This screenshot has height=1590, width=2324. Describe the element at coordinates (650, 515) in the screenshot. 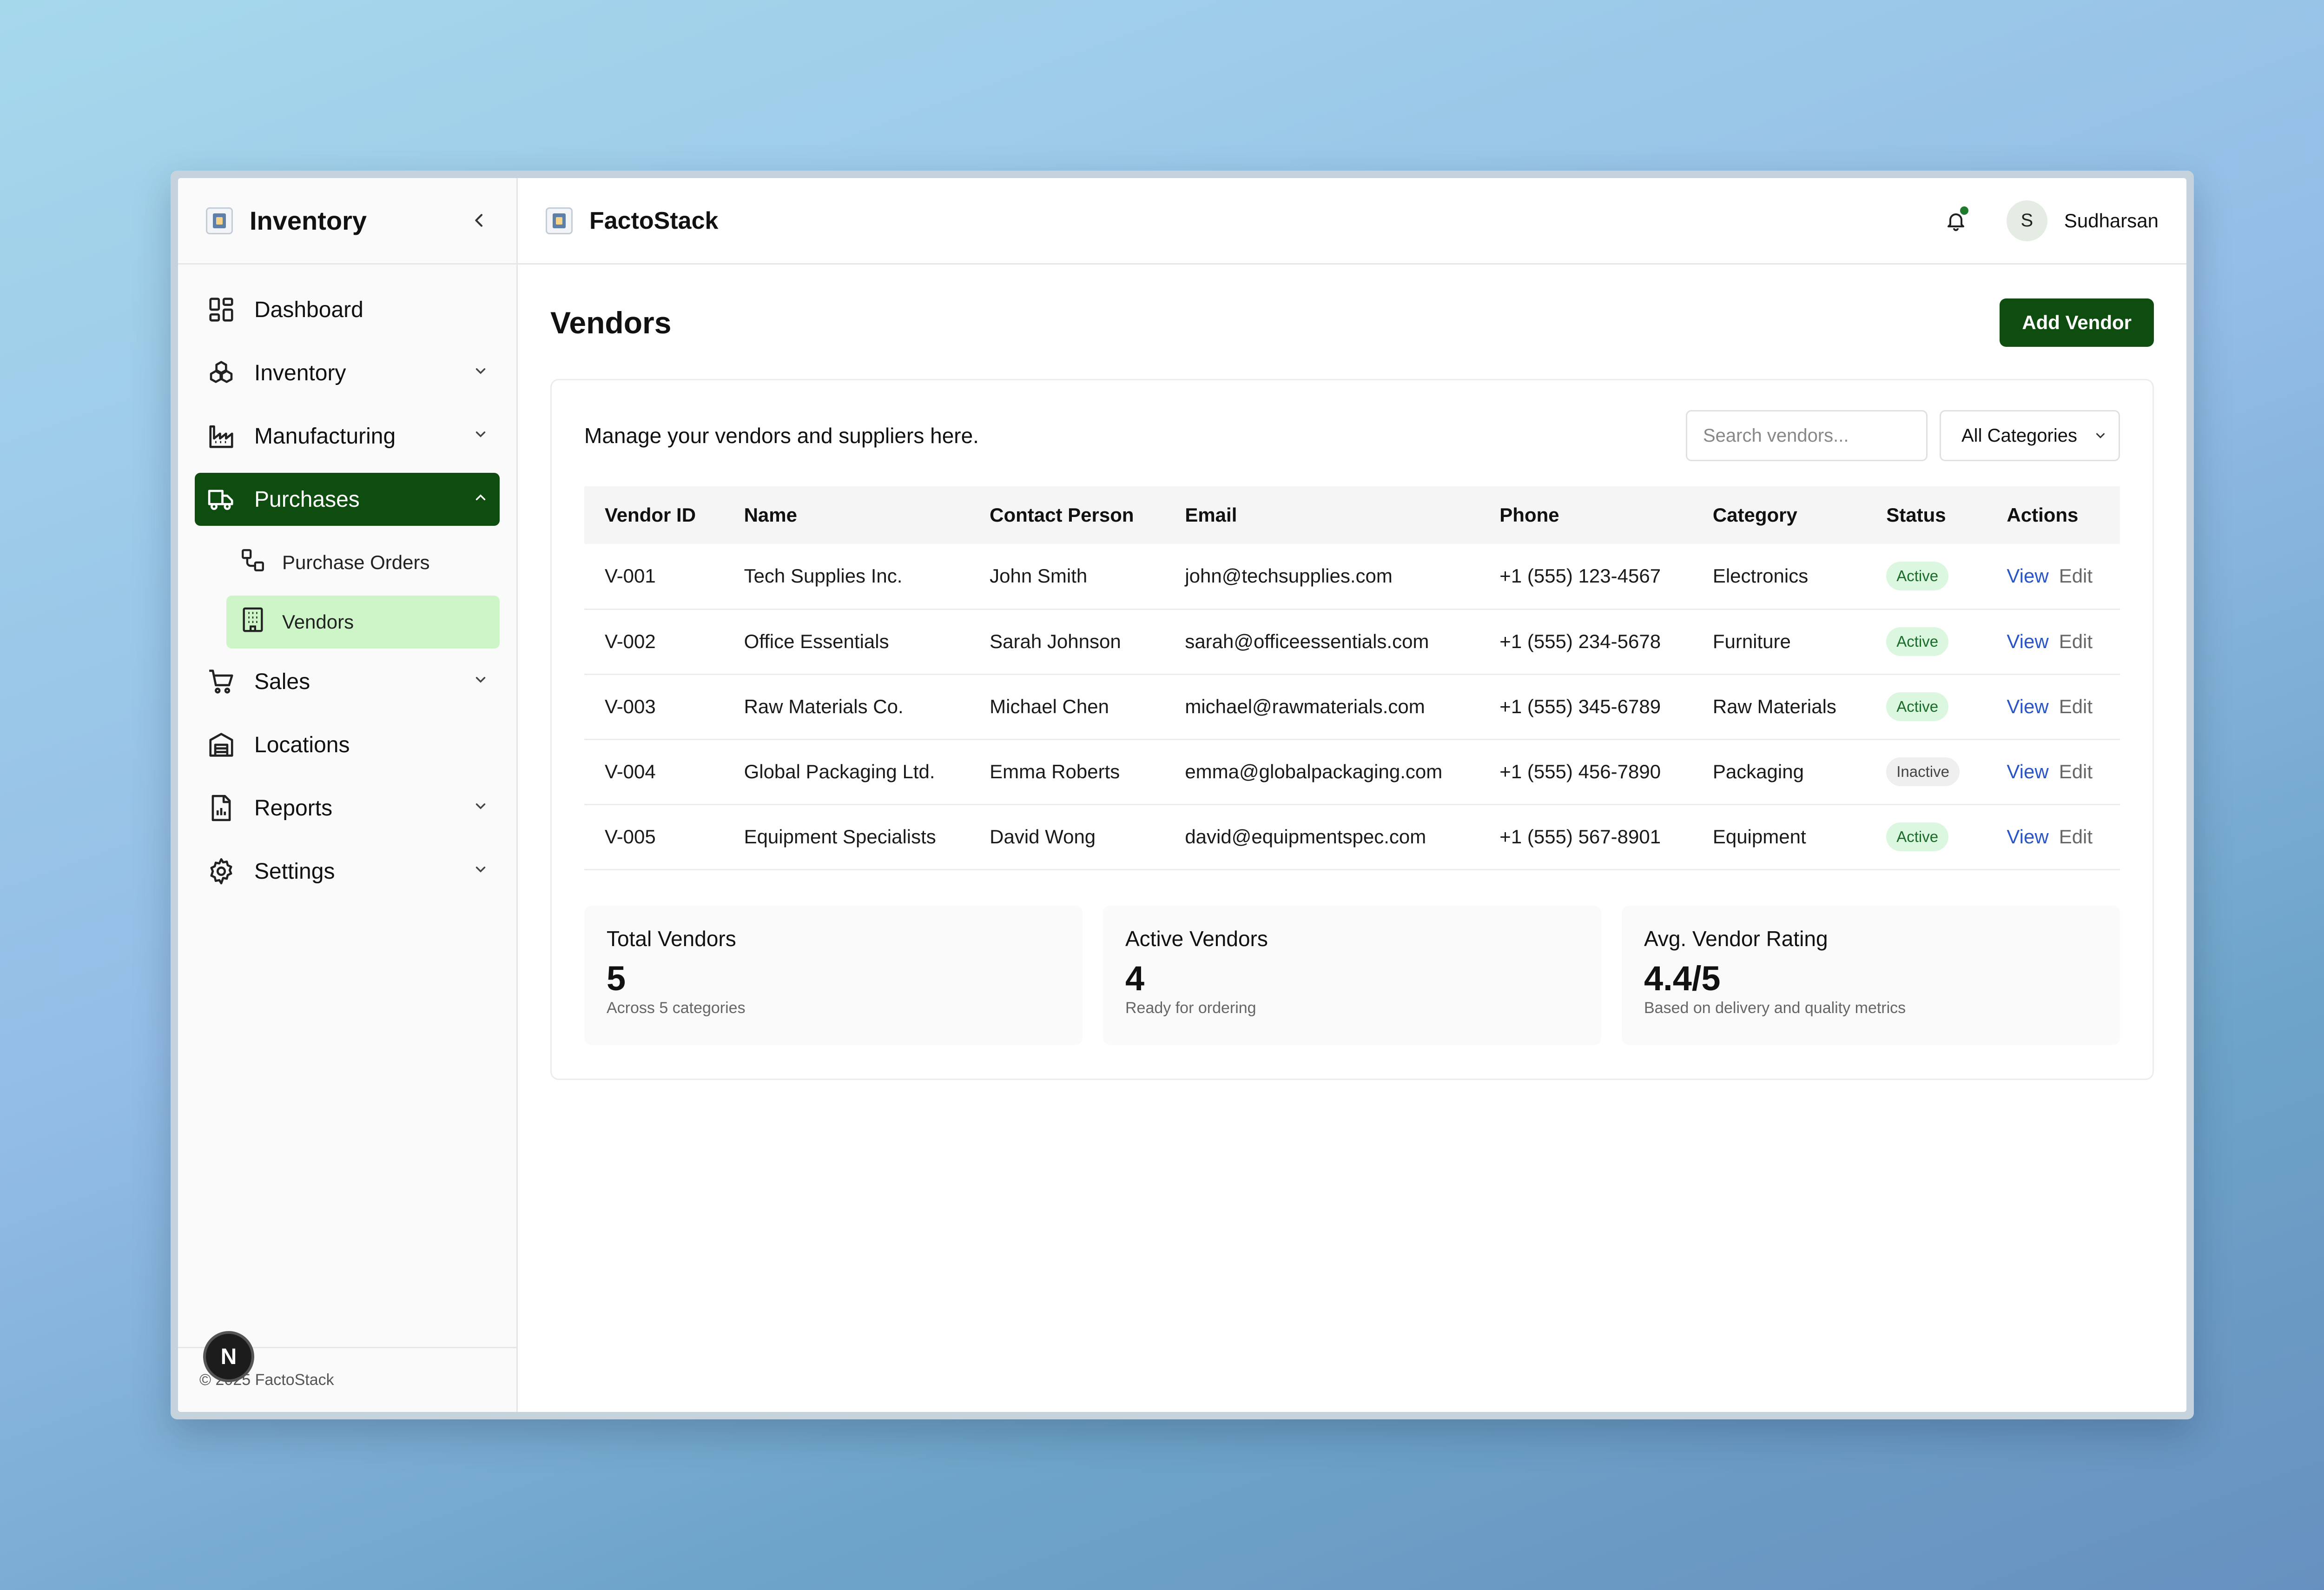

I see `column-header: Vendor ID` at that location.